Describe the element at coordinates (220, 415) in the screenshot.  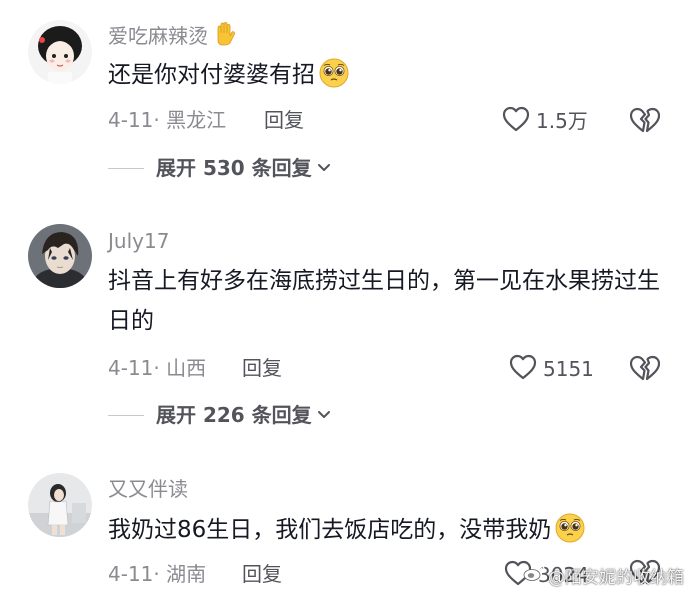
I see `expand-replies: 展开 226 条回复` at that location.